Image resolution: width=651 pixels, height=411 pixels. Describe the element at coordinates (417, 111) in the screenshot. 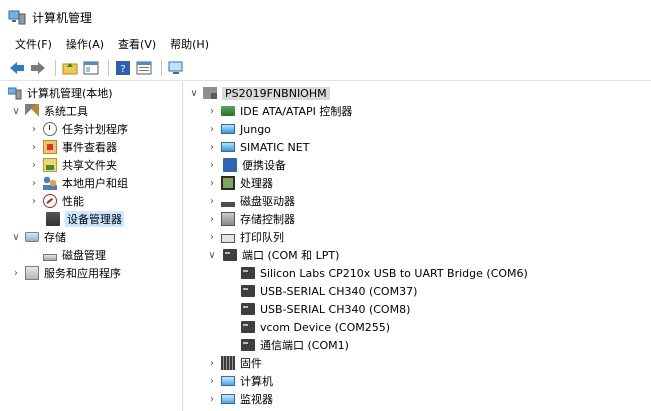

I see `device-category-ide: › IDE ATA/ATAPI 控制器` at that location.